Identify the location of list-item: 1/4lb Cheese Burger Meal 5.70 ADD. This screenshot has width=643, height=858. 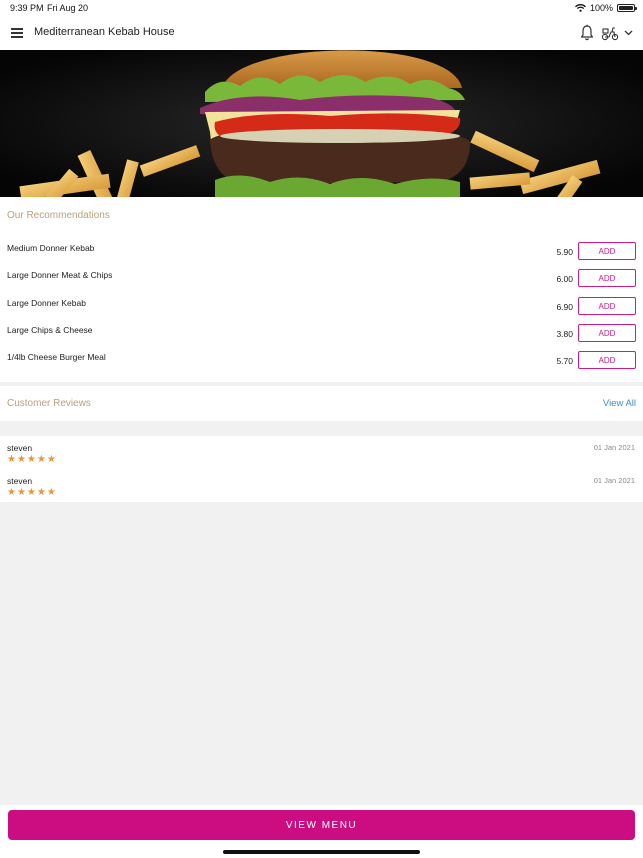
(321, 360).